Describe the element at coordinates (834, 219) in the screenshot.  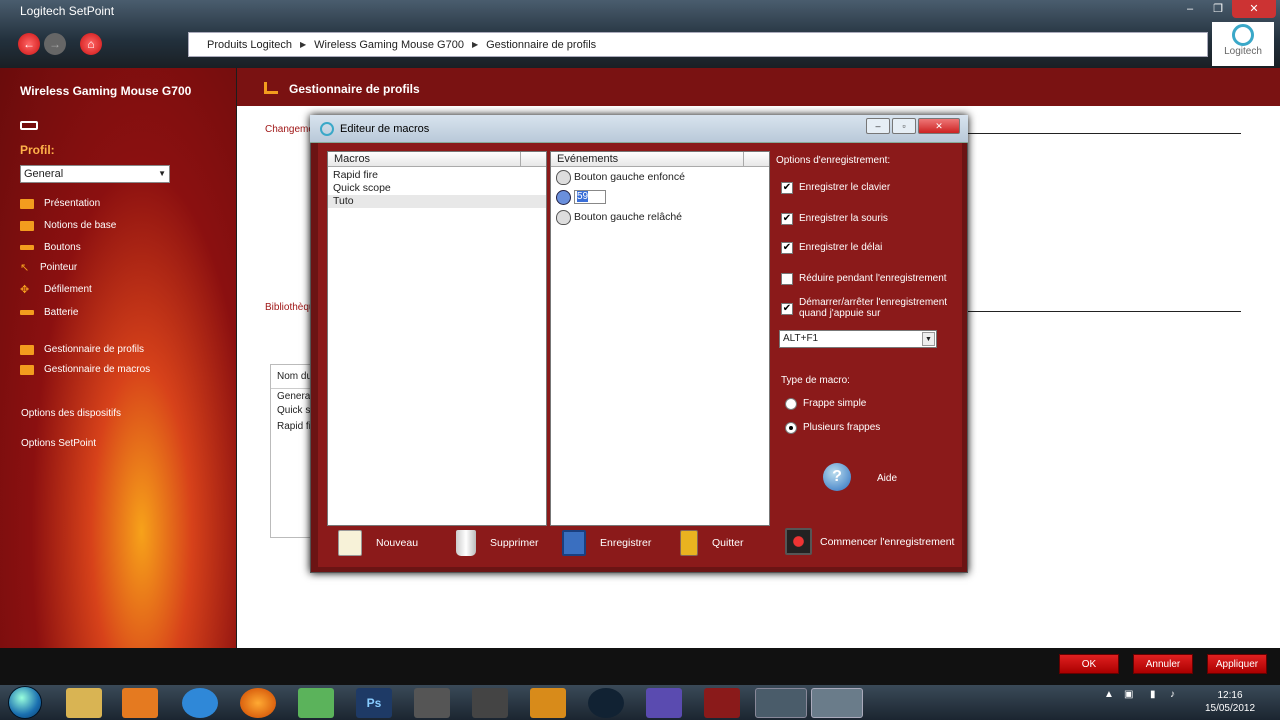
I see `option-record-mouse: ✔ Enregistrer la souris` at that location.